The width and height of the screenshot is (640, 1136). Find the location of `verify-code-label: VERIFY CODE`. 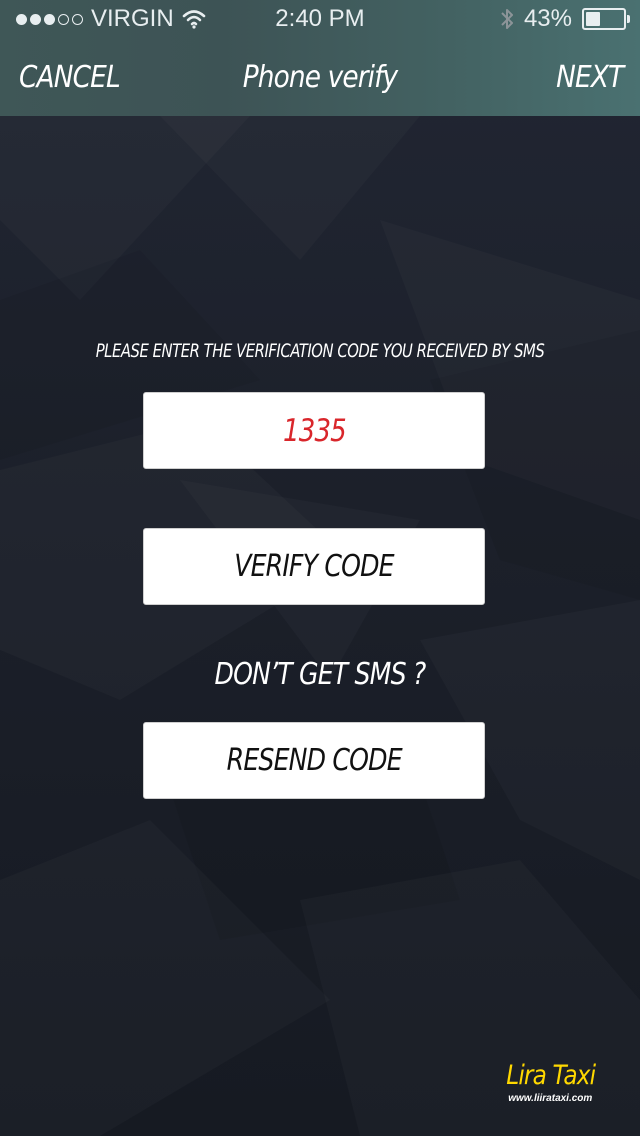

verify-code-label: VERIFY CODE is located at coordinates (314, 566).